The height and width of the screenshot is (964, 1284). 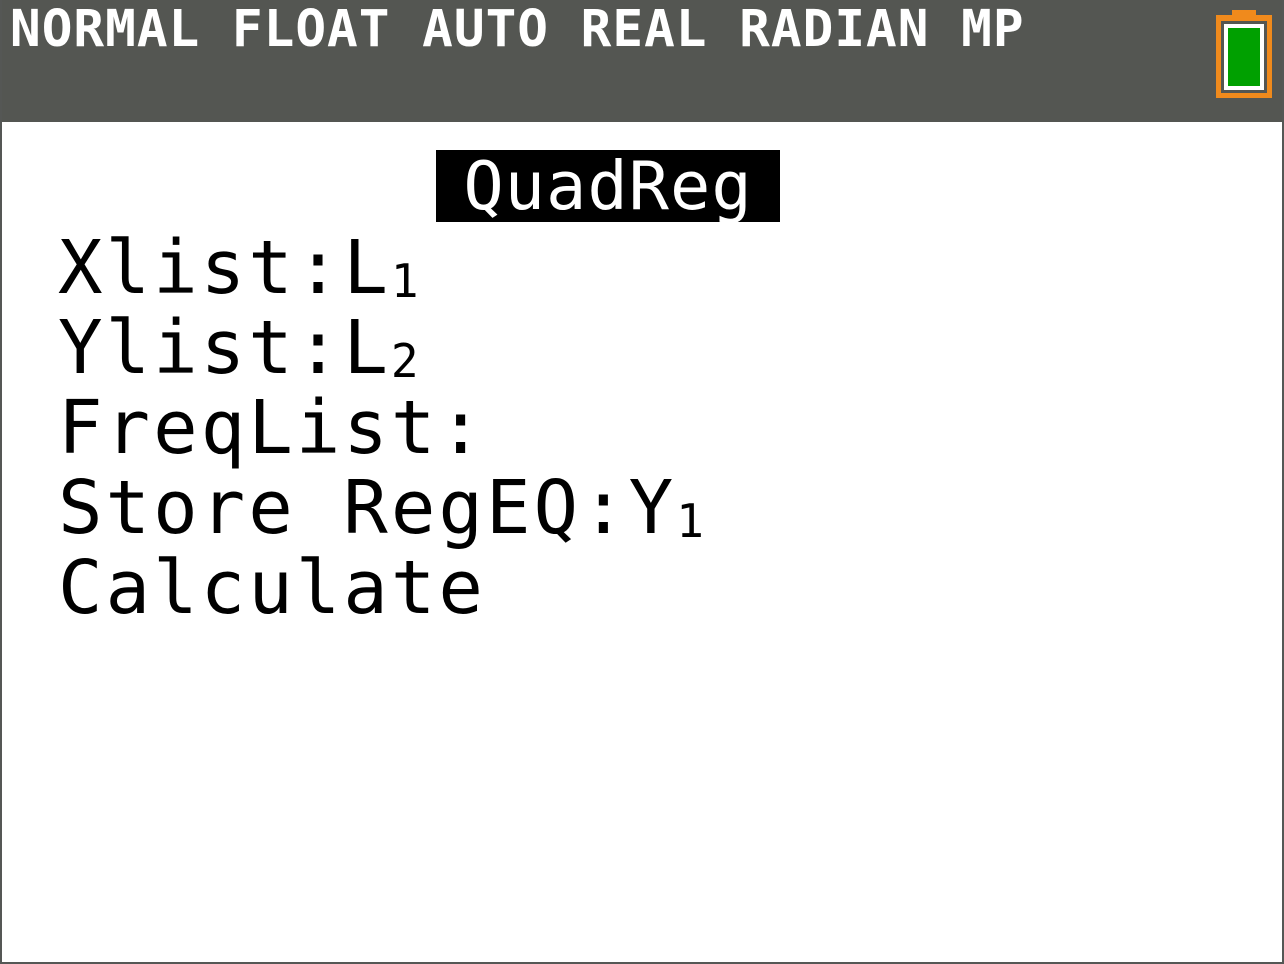 What do you see at coordinates (642, 61) in the screenshot?
I see `status-bar: NORMAL FLOAT AUTO REAL RADIAN MP` at bounding box center [642, 61].